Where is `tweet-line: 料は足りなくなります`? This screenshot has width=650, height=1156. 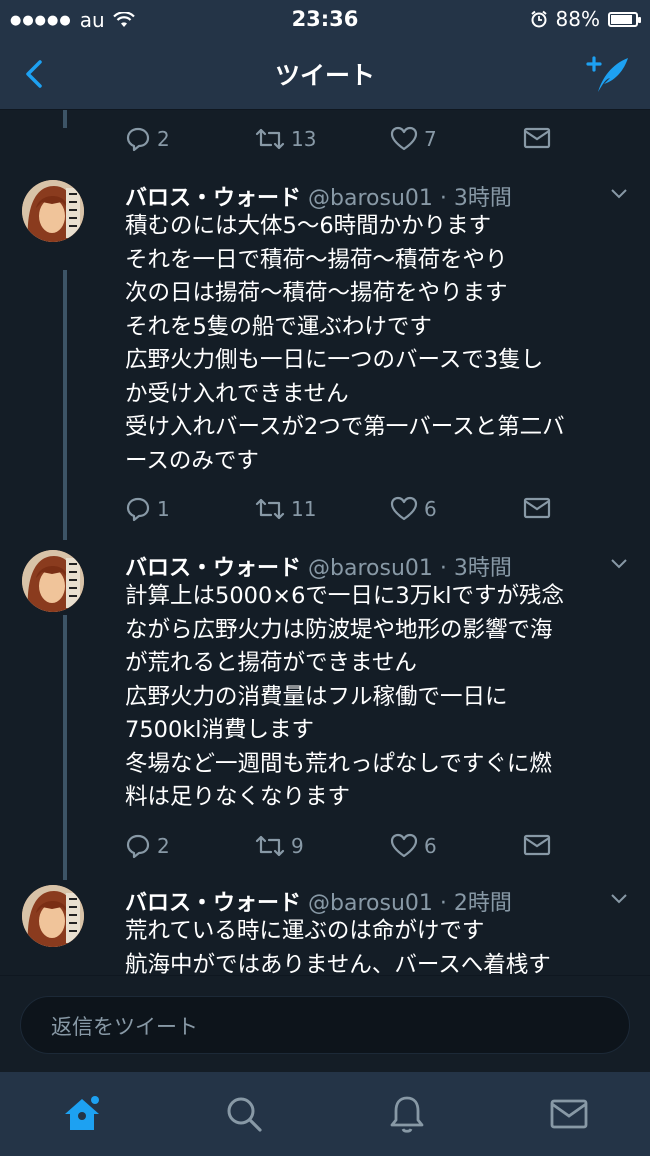
tweet-line: 料は足りなくなります is located at coordinates (238, 797).